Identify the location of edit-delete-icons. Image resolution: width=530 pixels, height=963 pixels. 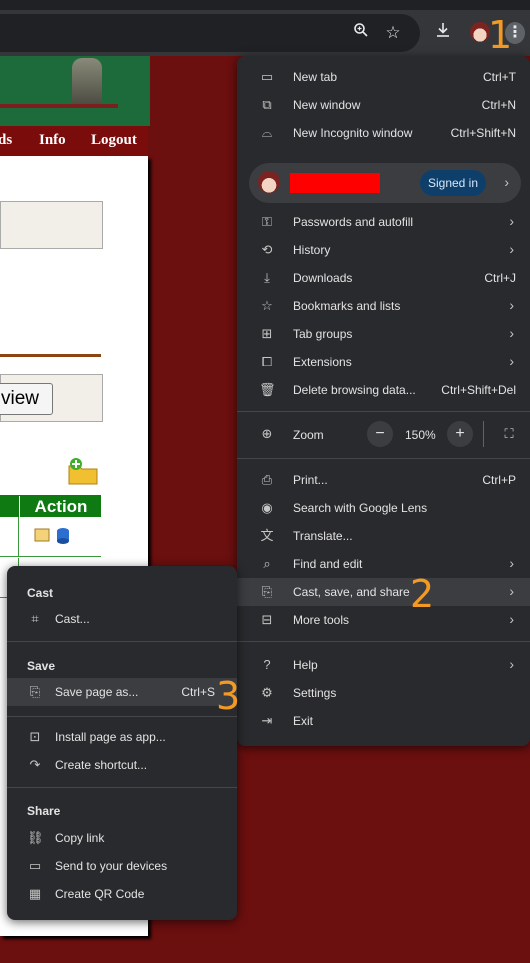
(51, 534).